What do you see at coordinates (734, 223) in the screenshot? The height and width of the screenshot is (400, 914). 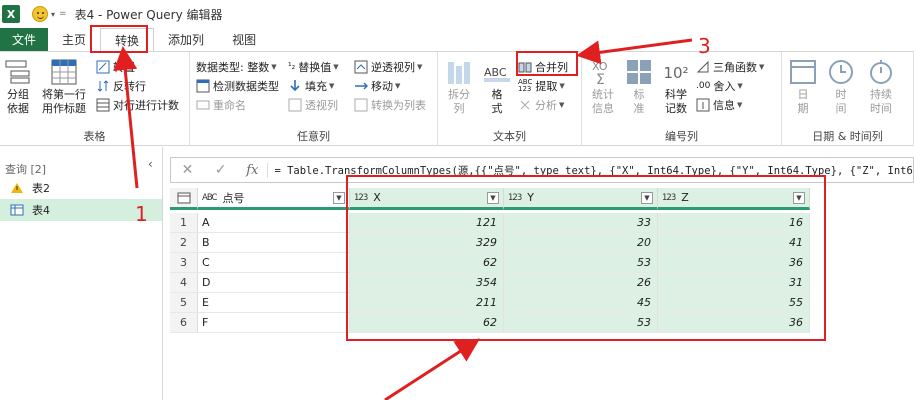 I see `cell-z: 16` at bounding box center [734, 223].